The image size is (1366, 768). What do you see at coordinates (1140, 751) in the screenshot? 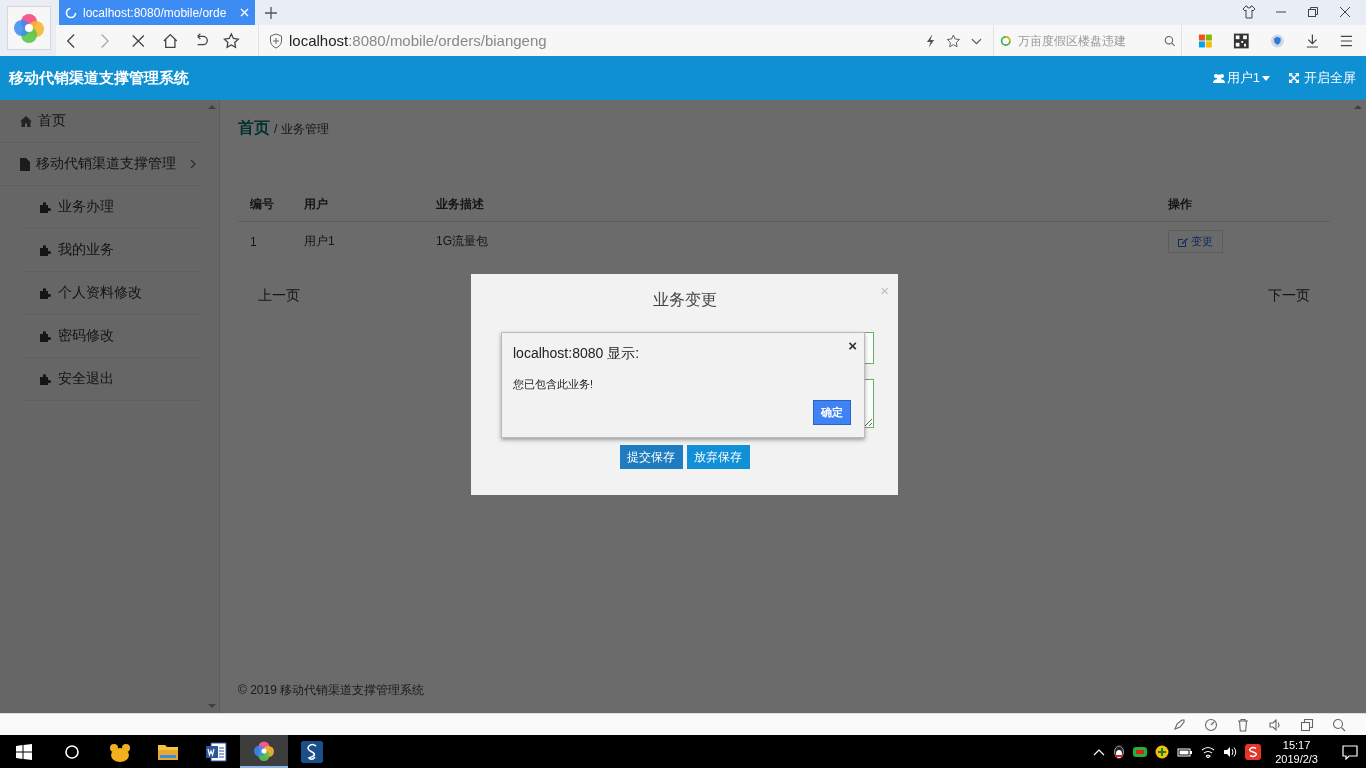
I see `chat-bubble-icon` at bounding box center [1140, 751].